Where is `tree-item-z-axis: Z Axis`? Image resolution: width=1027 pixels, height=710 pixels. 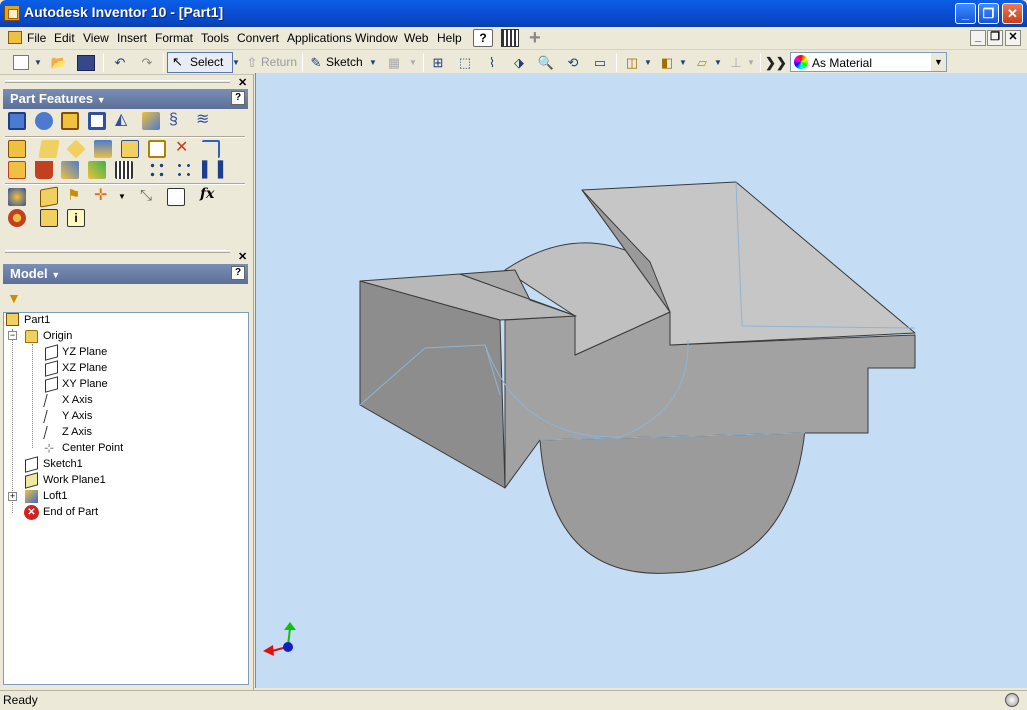 tree-item-z-axis: Z Axis is located at coordinates (77, 432).